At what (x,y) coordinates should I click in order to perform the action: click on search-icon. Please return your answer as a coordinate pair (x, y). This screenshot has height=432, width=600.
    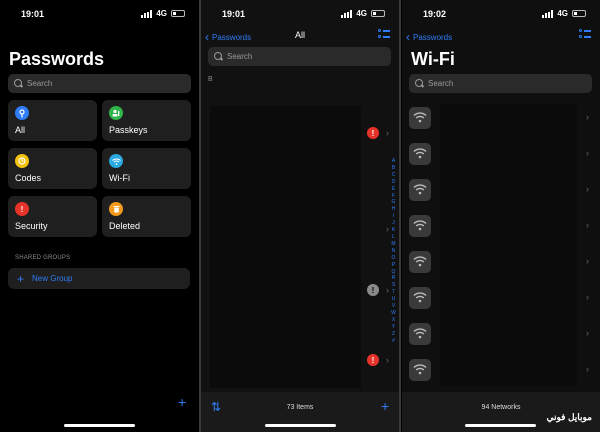
    Looking at the image, I should click on (18, 83).